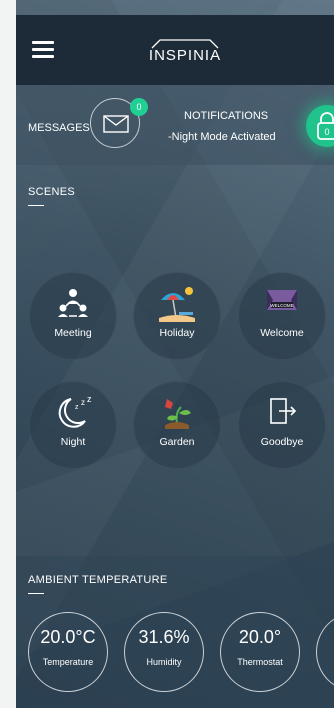  Describe the element at coordinates (282, 300) in the screenshot. I see `welcome-icon: WELCOME` at that location.